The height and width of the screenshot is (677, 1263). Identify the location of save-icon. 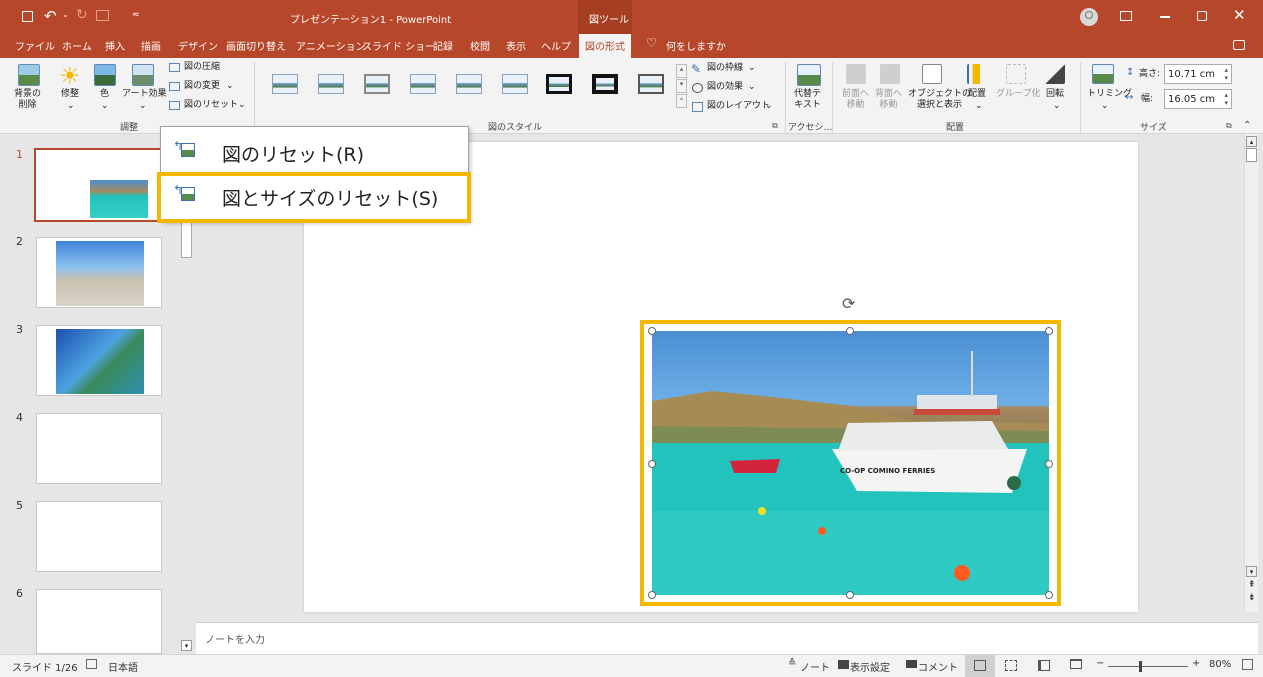
(27, 16).